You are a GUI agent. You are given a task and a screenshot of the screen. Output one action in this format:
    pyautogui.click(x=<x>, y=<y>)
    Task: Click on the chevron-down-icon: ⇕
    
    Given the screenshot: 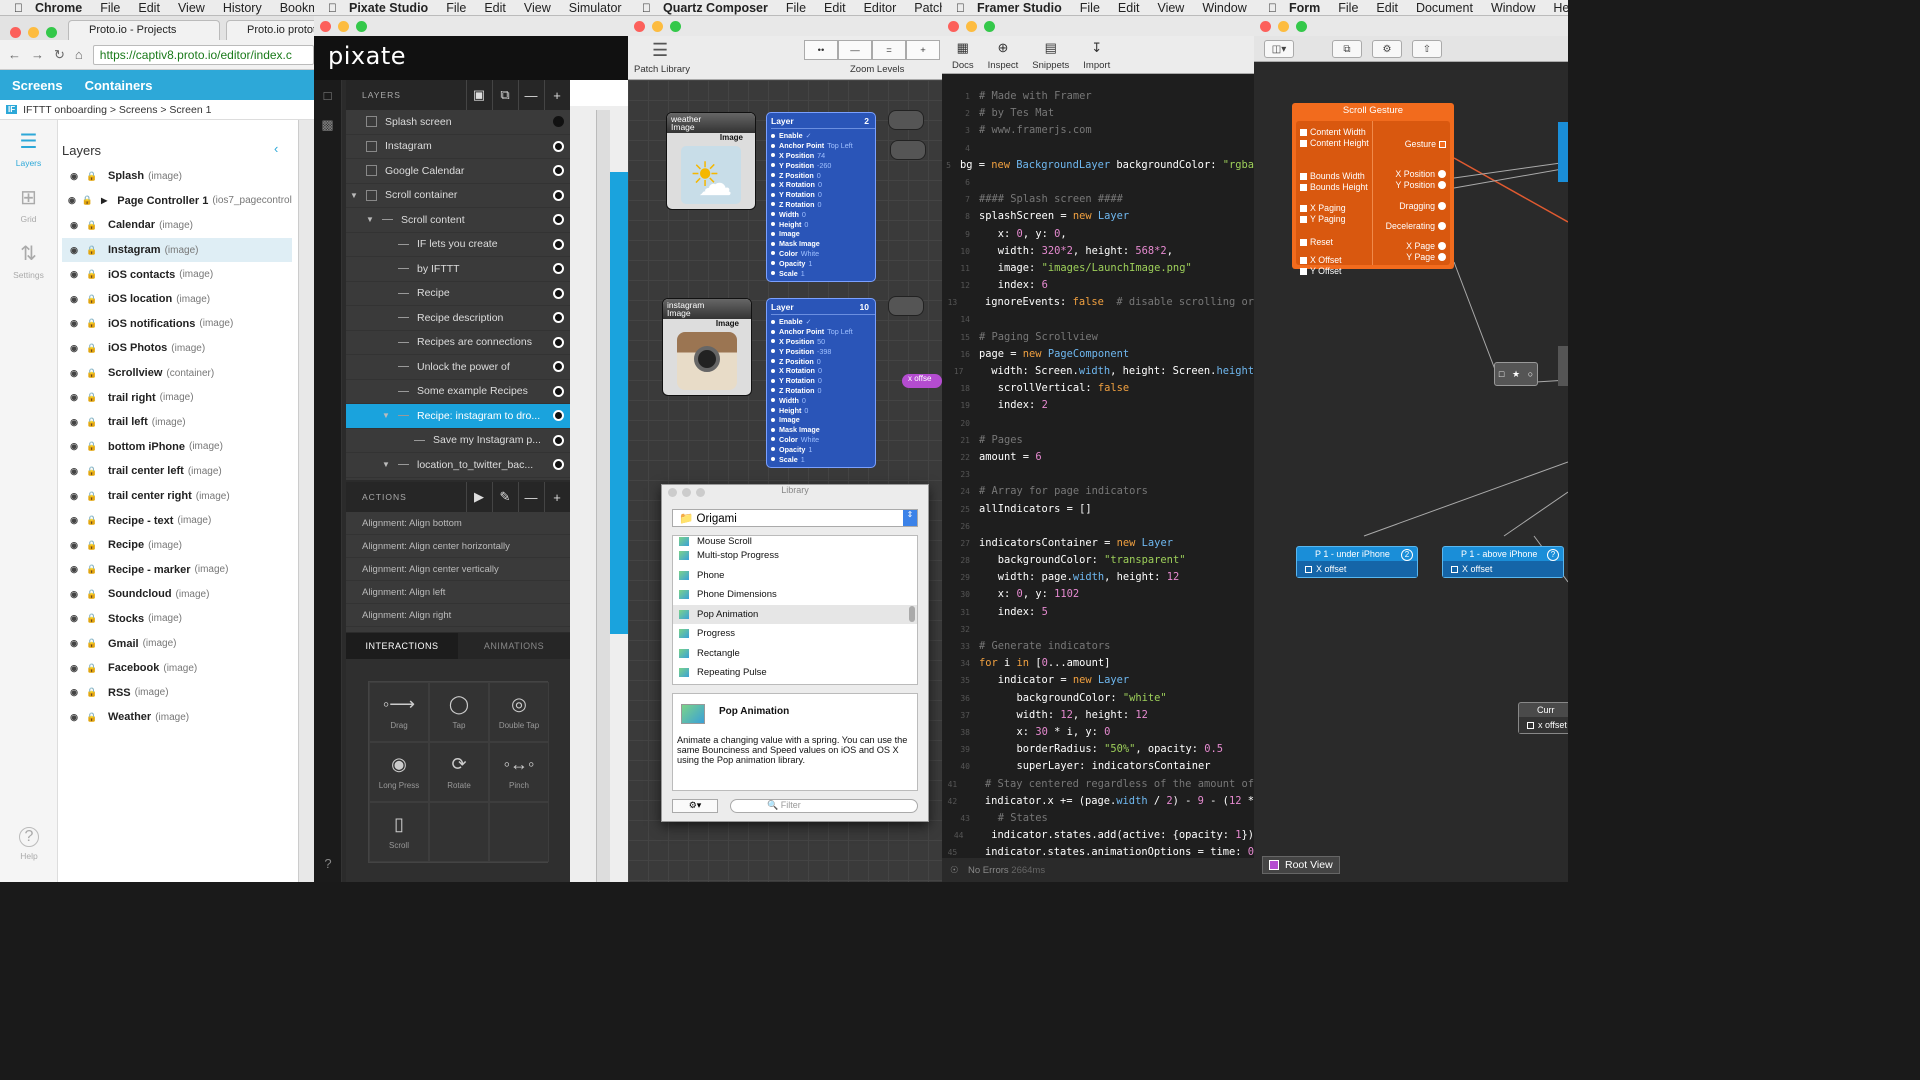 What is the action you would take?
    pyautogui.click(x=910, y=518)
    